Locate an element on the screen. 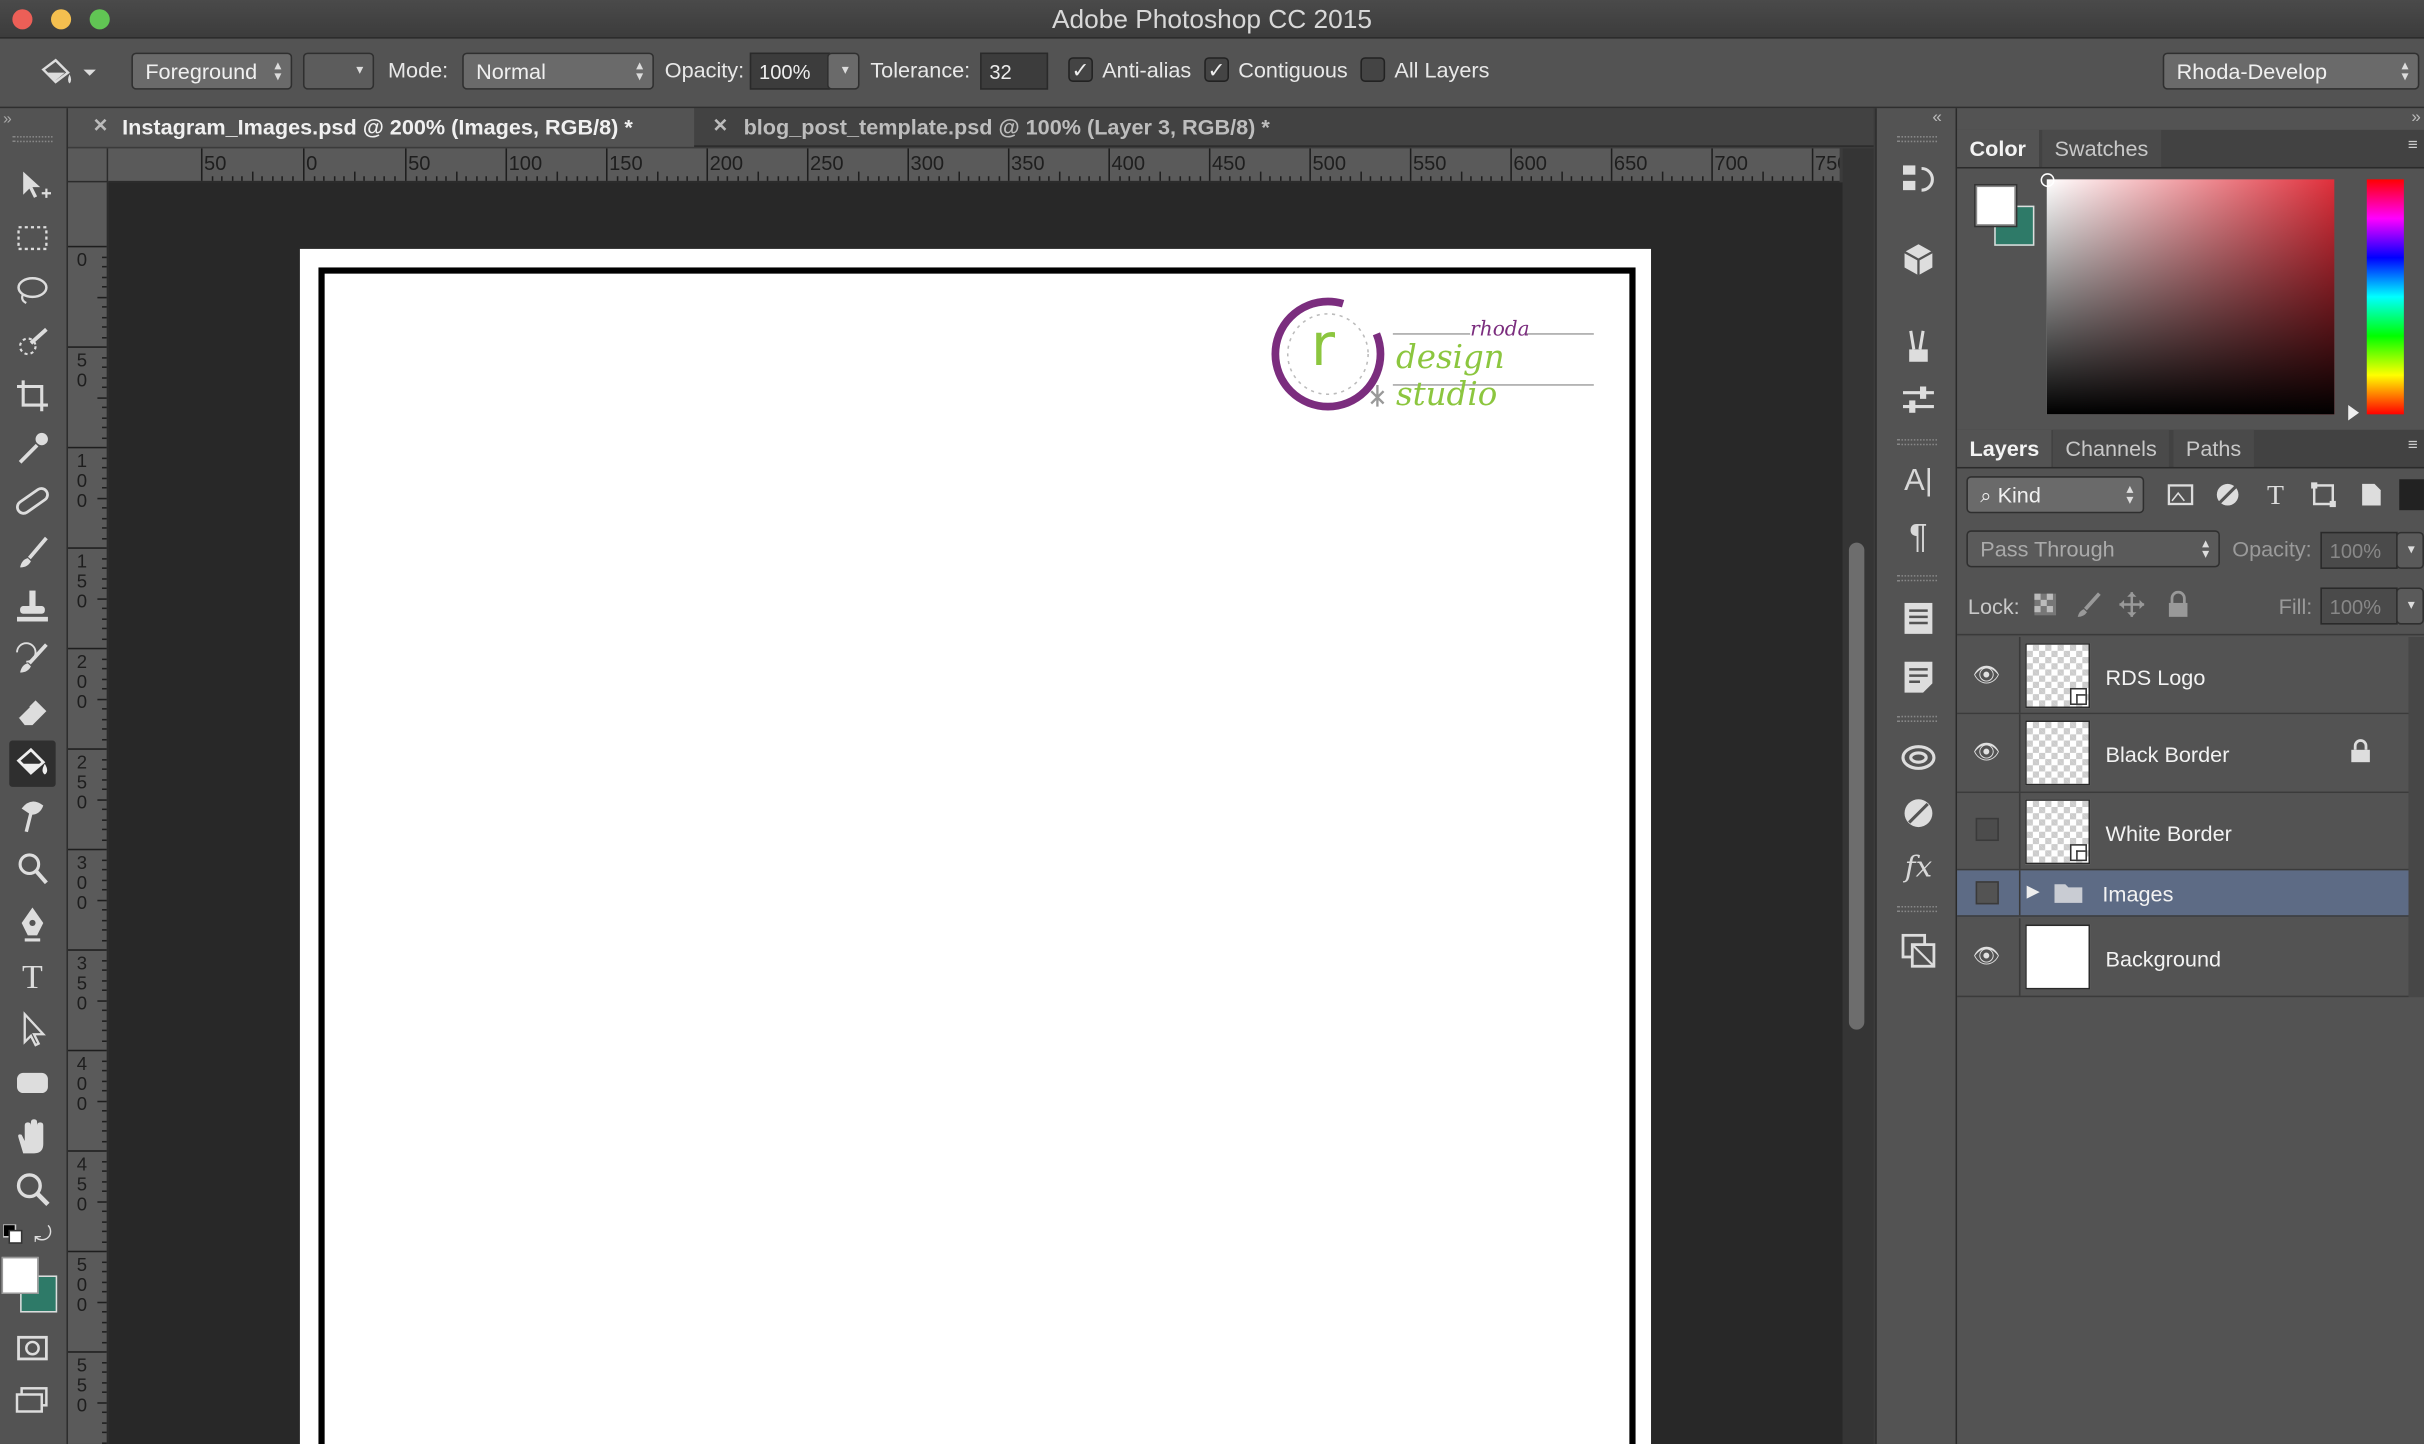 This screenshot has width=2424, height=1444. tab-paths: Paths is located at coordinates (2213, 448).